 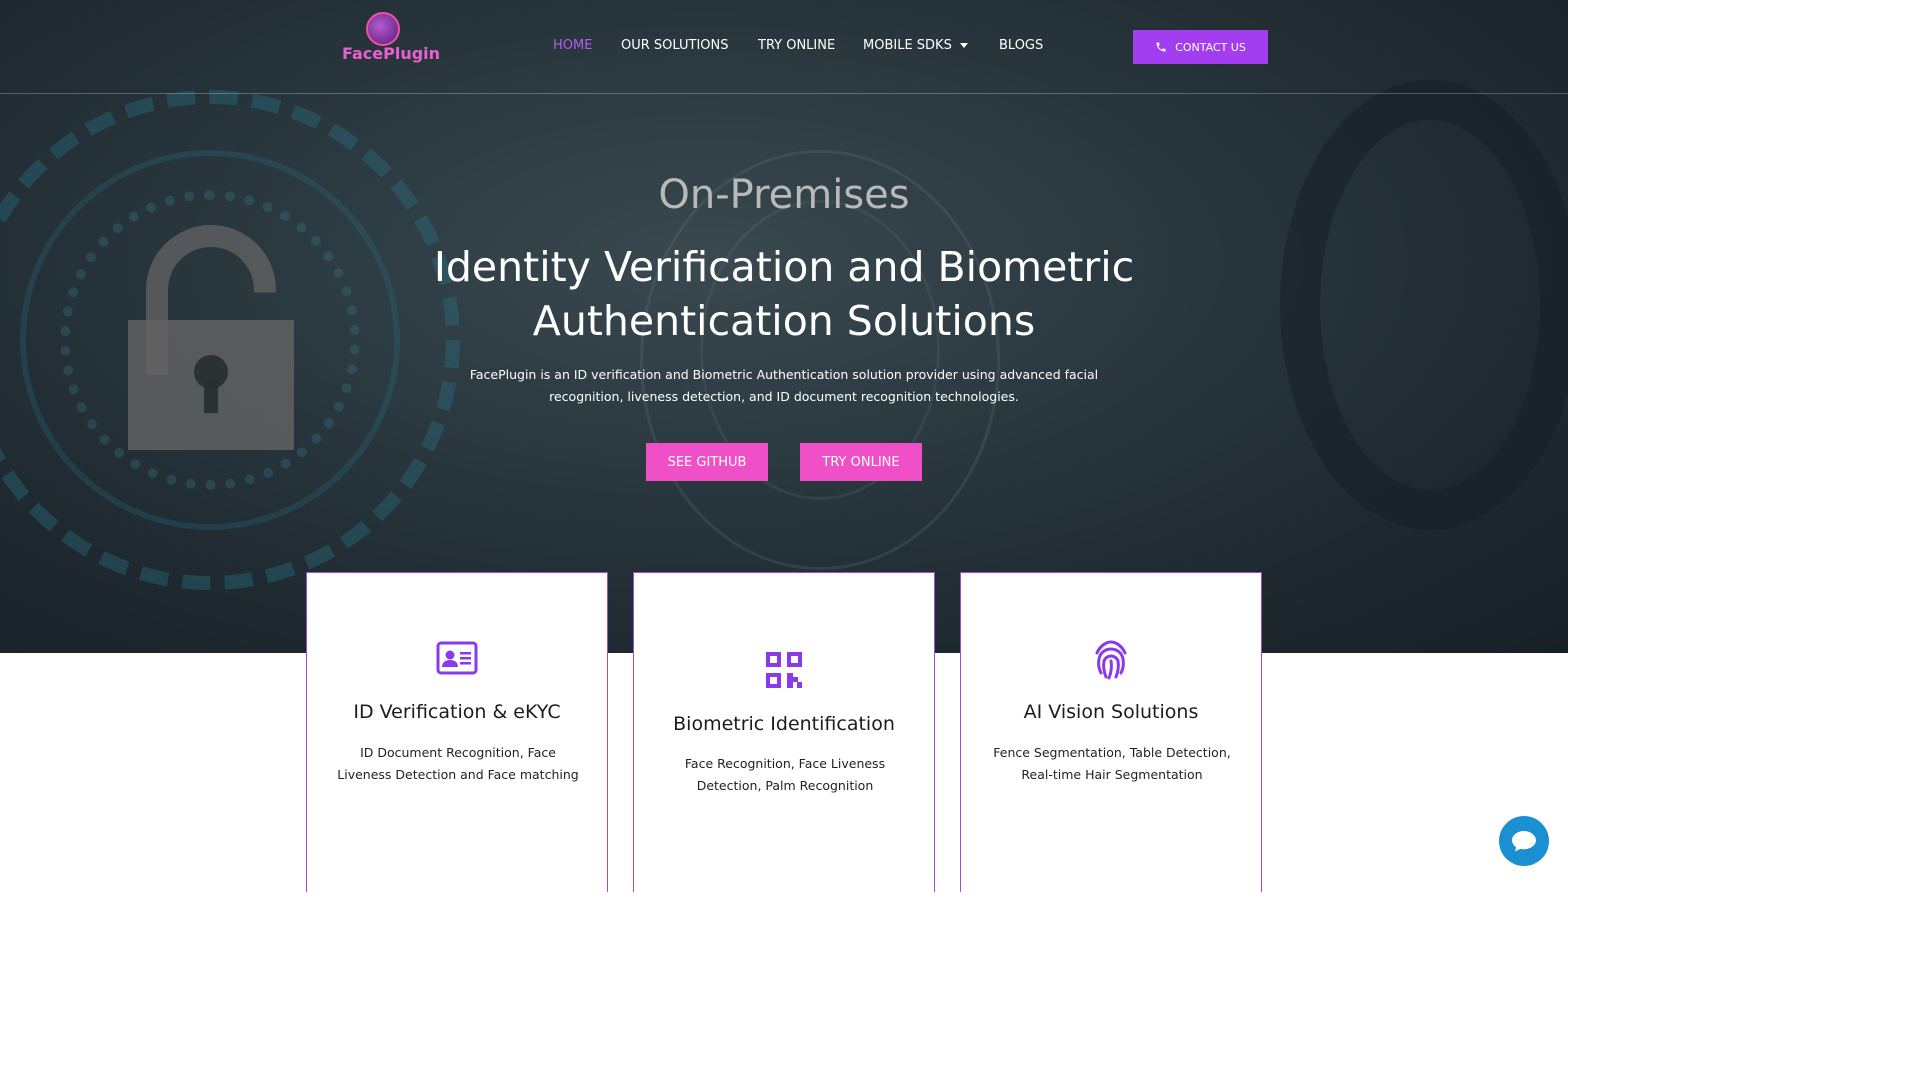 I want to click on card-title: ID Verification & eKYC, so click(x=457, y=712).